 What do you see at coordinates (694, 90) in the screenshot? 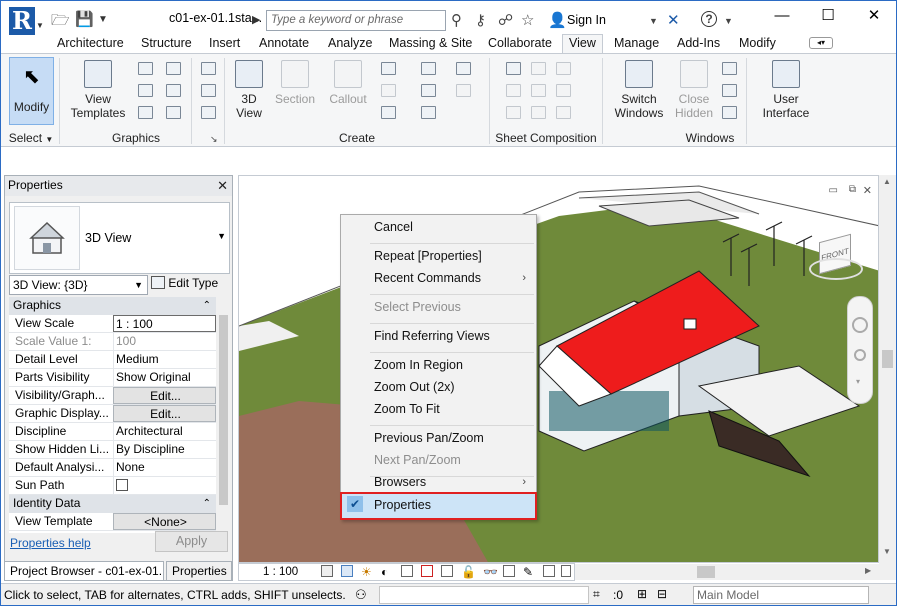
I see `close-hidden-button: Close Hidden` at bounding box center [694, 90].